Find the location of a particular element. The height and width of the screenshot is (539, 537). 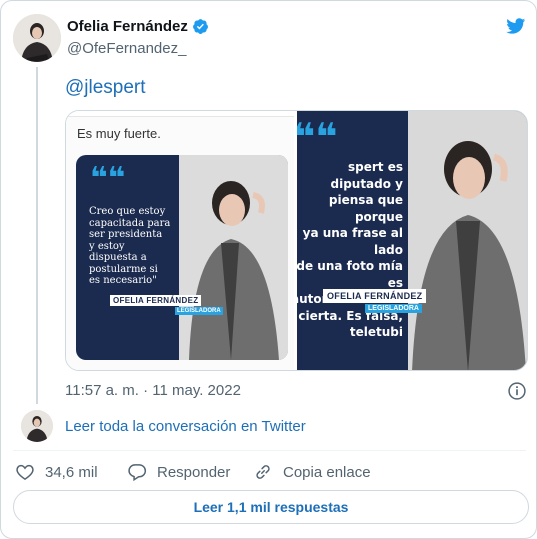

poster-name-tag-right: OFELIA FERNÁNDEZ is located at coordinates (375, 296).